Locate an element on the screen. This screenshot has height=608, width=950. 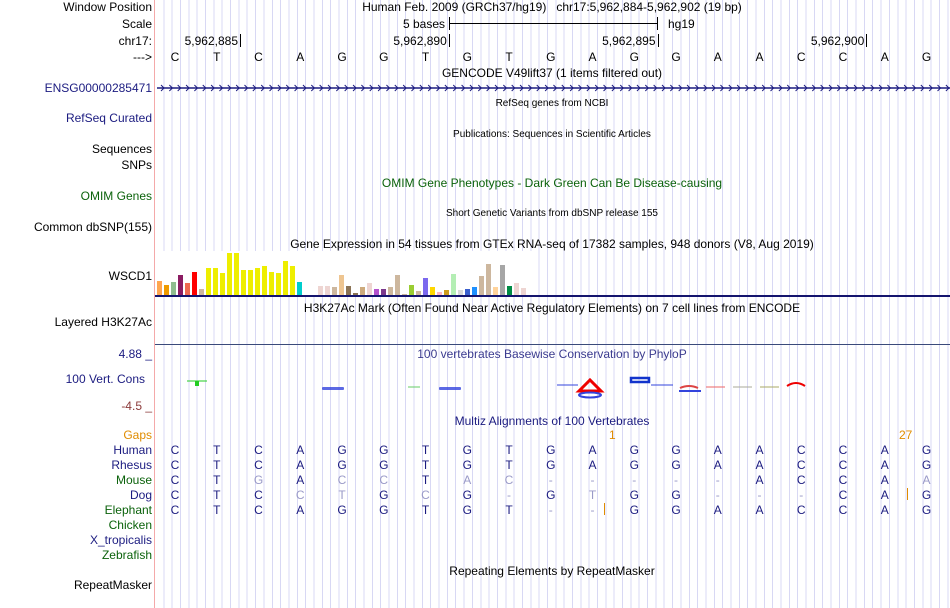
ruler-tick-label: 5,962,890 is located at coordinates (420, 41).